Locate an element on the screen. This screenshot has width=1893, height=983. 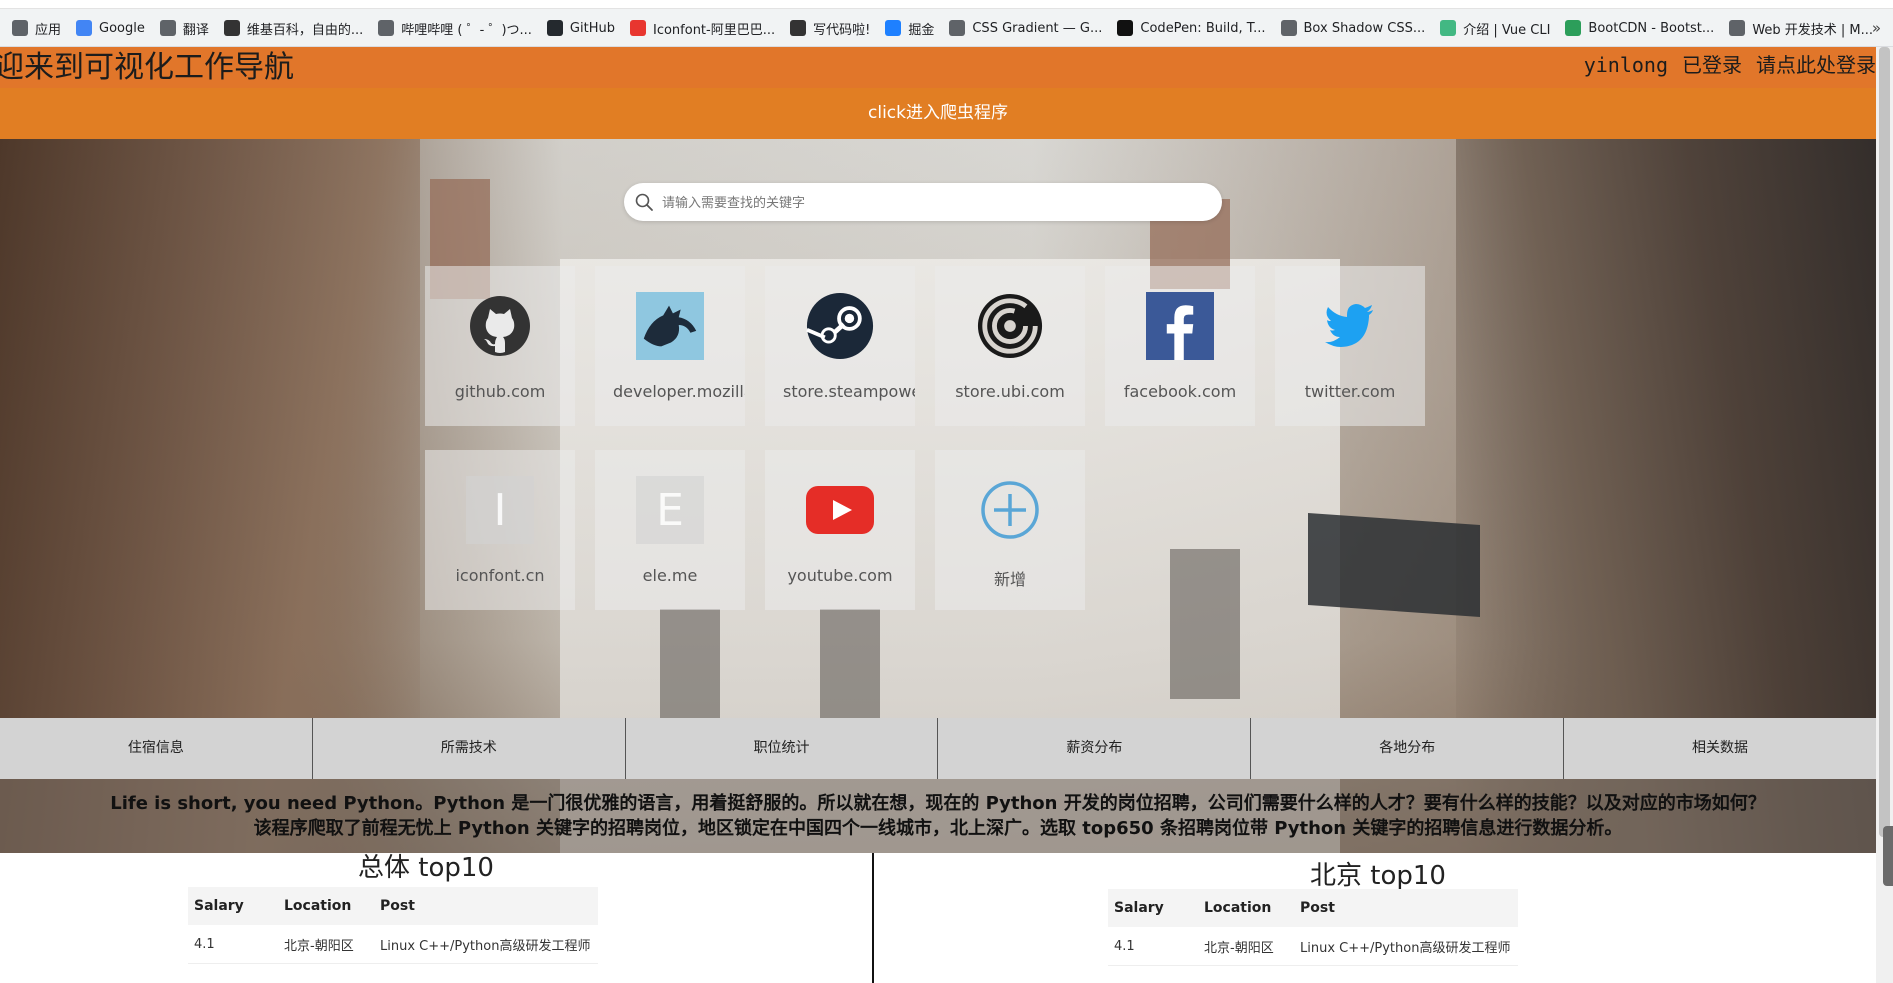
bookmark-item: 介绍 | Vue CLI is located at coordinates (1496, 28).